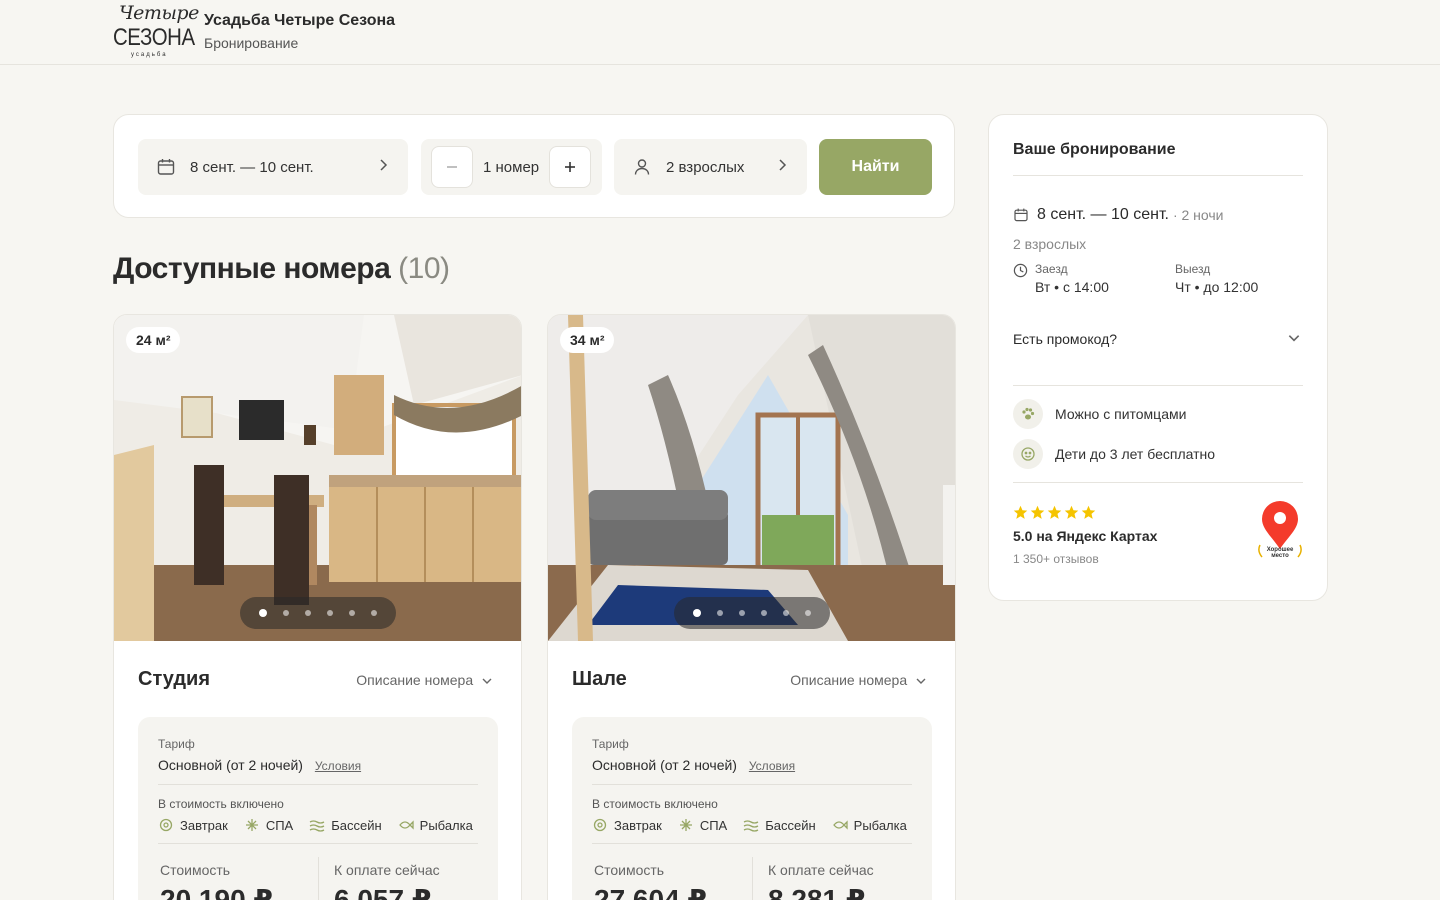 This screenshot has height=900, width=1440. I want to click on pool-icon, so click(317, 826).